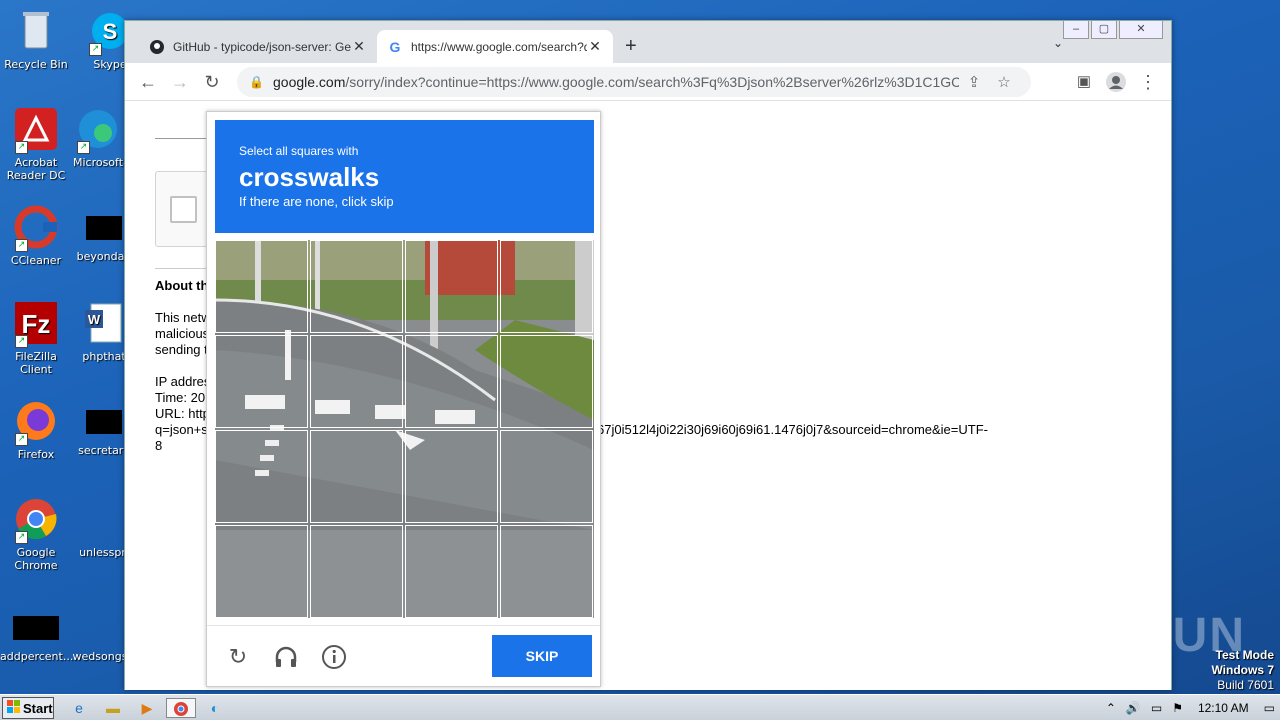 The width and height of the screenshot is (1280, 720). I want to click on network-icon: ▭, so click(1156, 708).